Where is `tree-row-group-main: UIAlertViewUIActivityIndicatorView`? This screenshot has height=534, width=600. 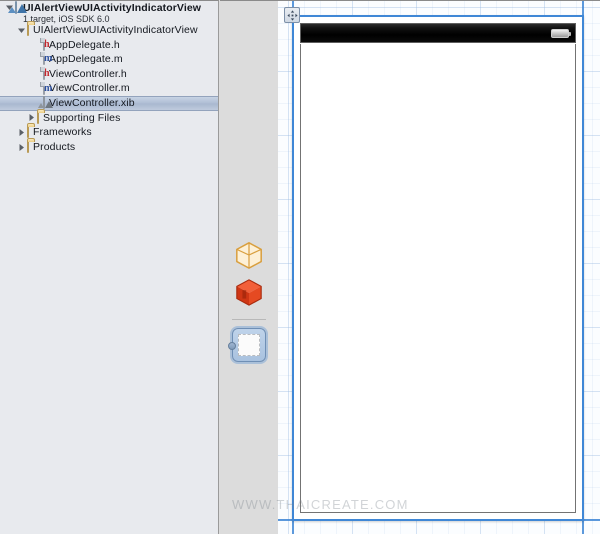 tree-row-group-main: UIAlertViewUIActivityIndicatorView is located at coordinates (109, 30).